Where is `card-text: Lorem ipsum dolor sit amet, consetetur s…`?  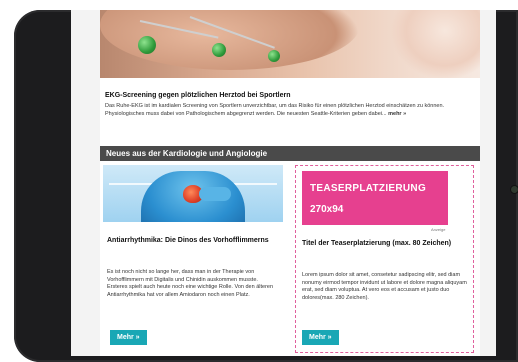
card-text: Lorem ipsum dolor sit amet, consetetur s… is located at coordinates (384, 286).